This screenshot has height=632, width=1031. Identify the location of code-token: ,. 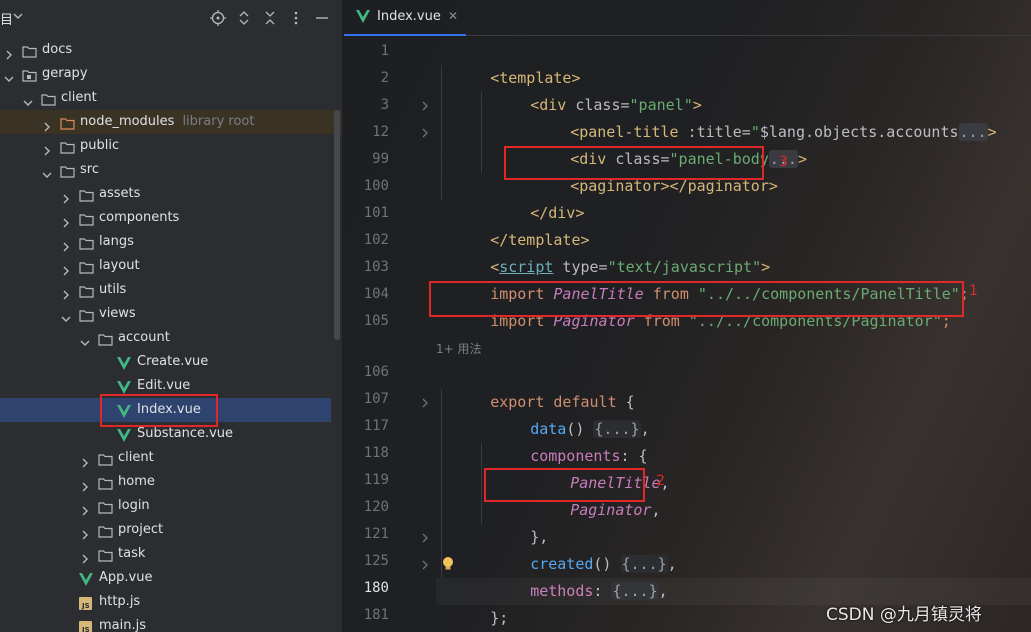
(656, 510).